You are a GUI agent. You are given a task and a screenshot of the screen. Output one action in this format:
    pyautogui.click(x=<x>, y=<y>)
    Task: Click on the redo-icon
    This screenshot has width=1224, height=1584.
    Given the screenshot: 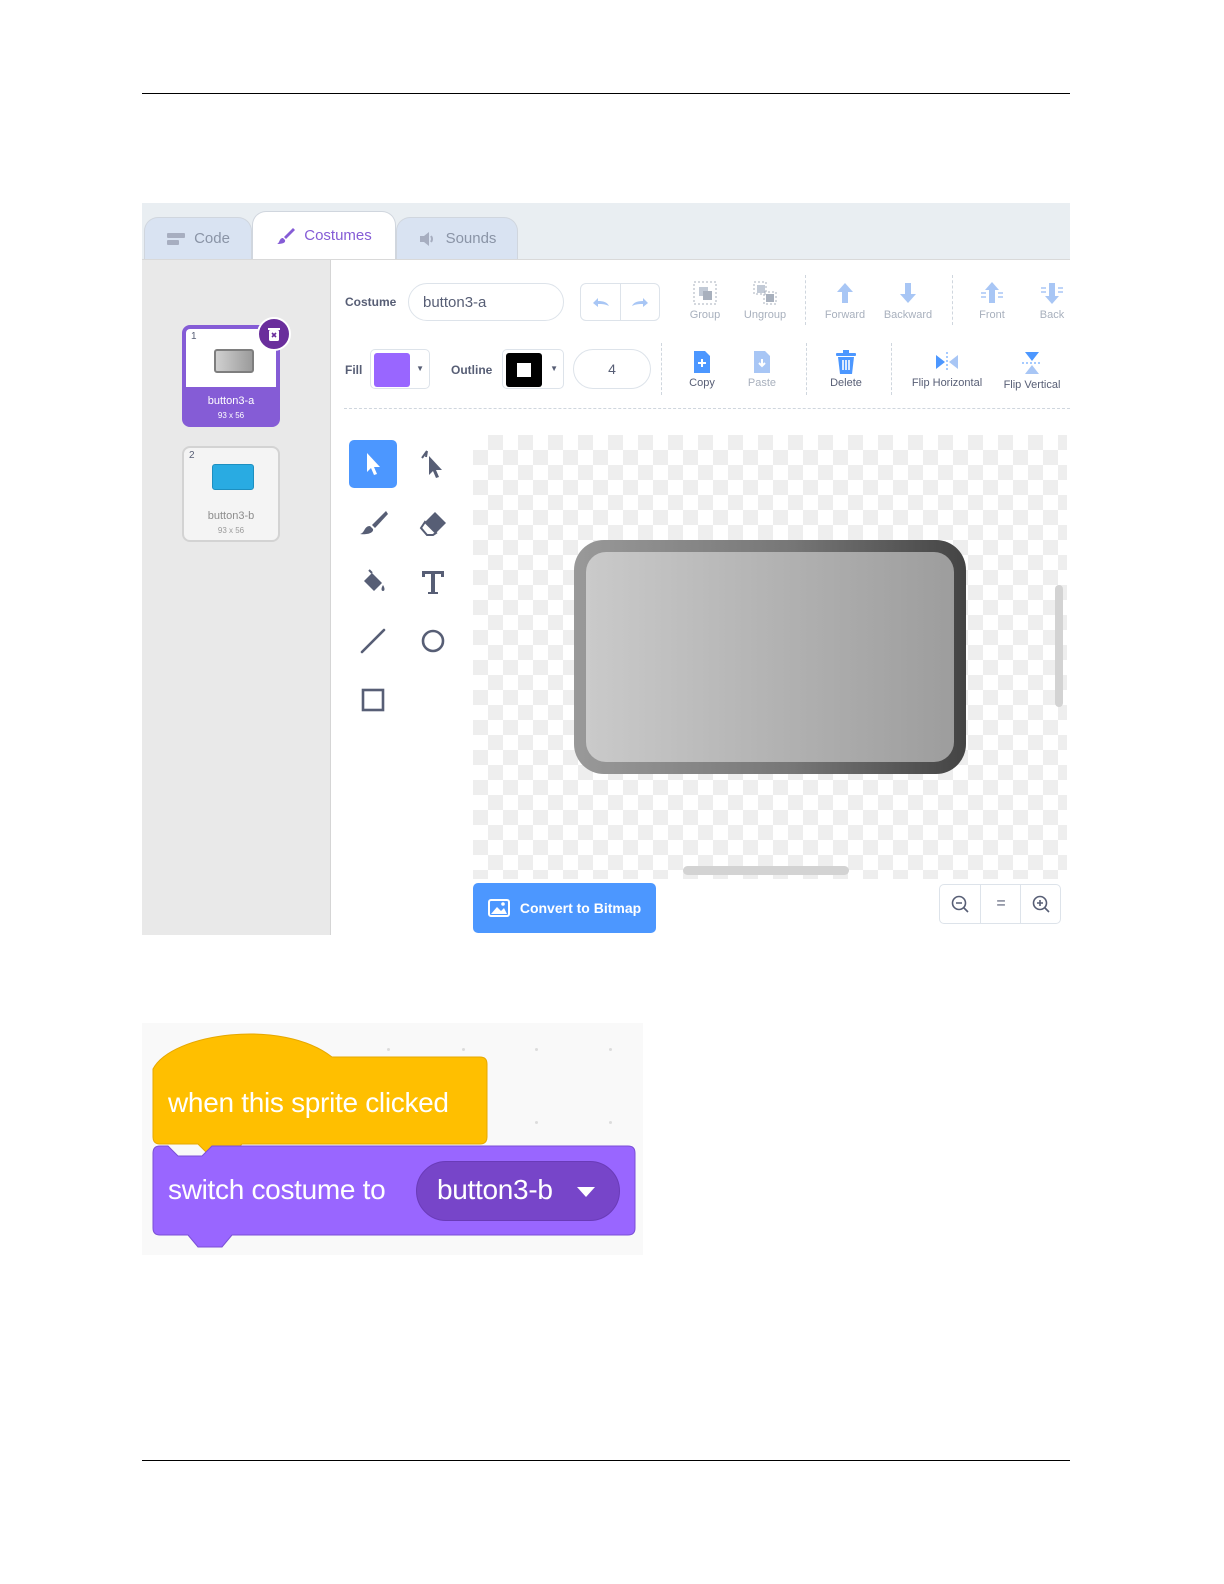 What is the action you would take?
    pyautogui.click(x=640, y=302)
    